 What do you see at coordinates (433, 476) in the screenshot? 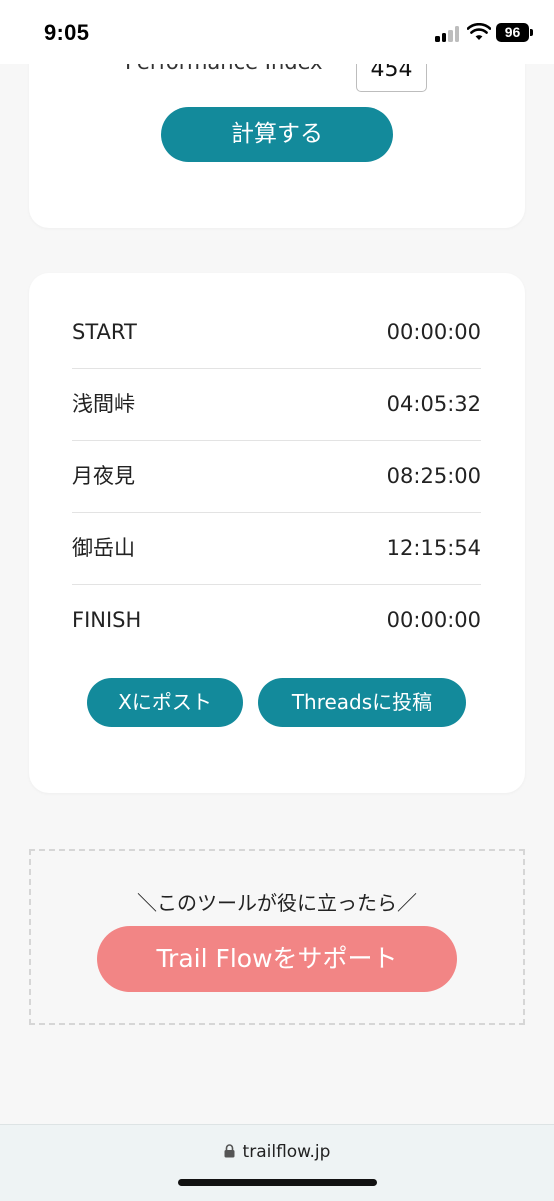
I see `split-time: 08:25:00` at bounding box center [433, 476].